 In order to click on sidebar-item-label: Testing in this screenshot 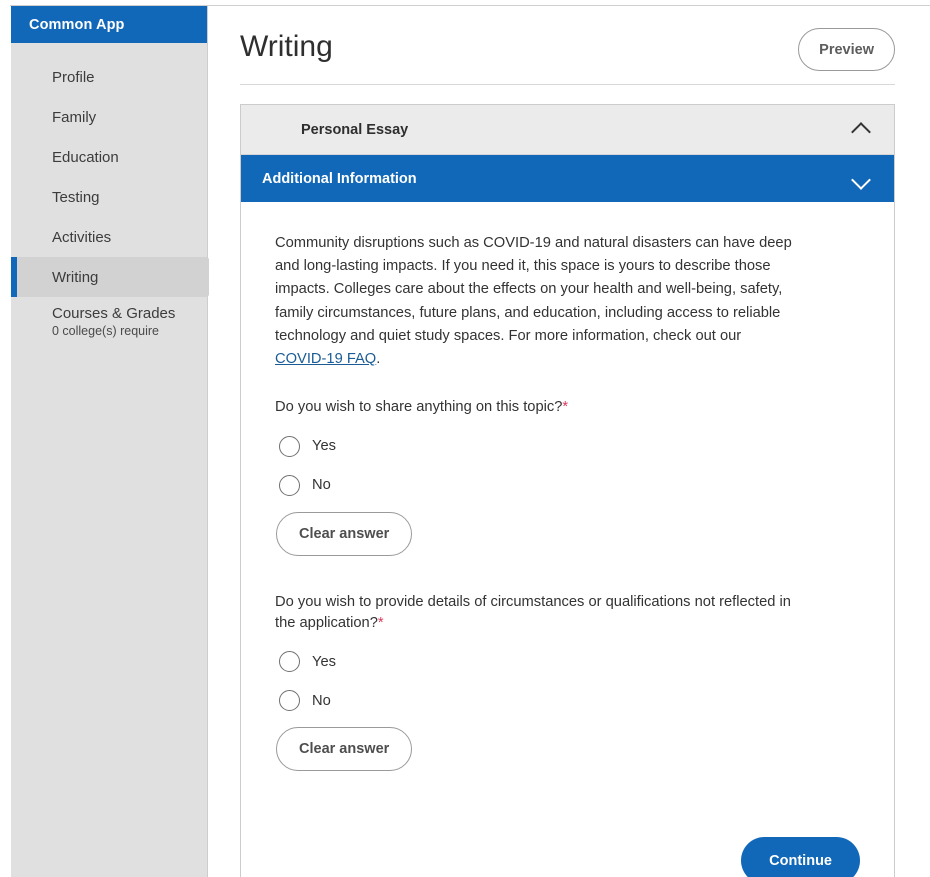, I will do `click(76, 197)`.